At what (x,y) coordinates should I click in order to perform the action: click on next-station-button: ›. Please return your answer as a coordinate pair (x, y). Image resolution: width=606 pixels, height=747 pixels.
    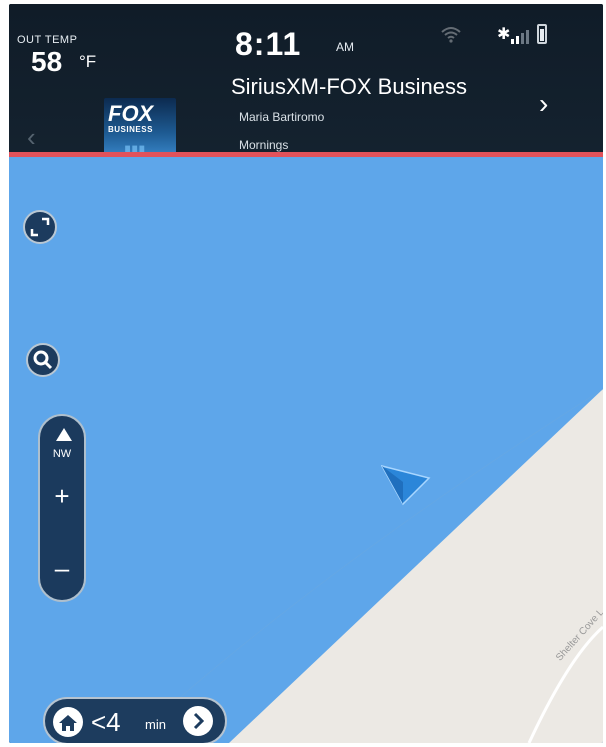
    Looking at the image, I should click on (543, 104).